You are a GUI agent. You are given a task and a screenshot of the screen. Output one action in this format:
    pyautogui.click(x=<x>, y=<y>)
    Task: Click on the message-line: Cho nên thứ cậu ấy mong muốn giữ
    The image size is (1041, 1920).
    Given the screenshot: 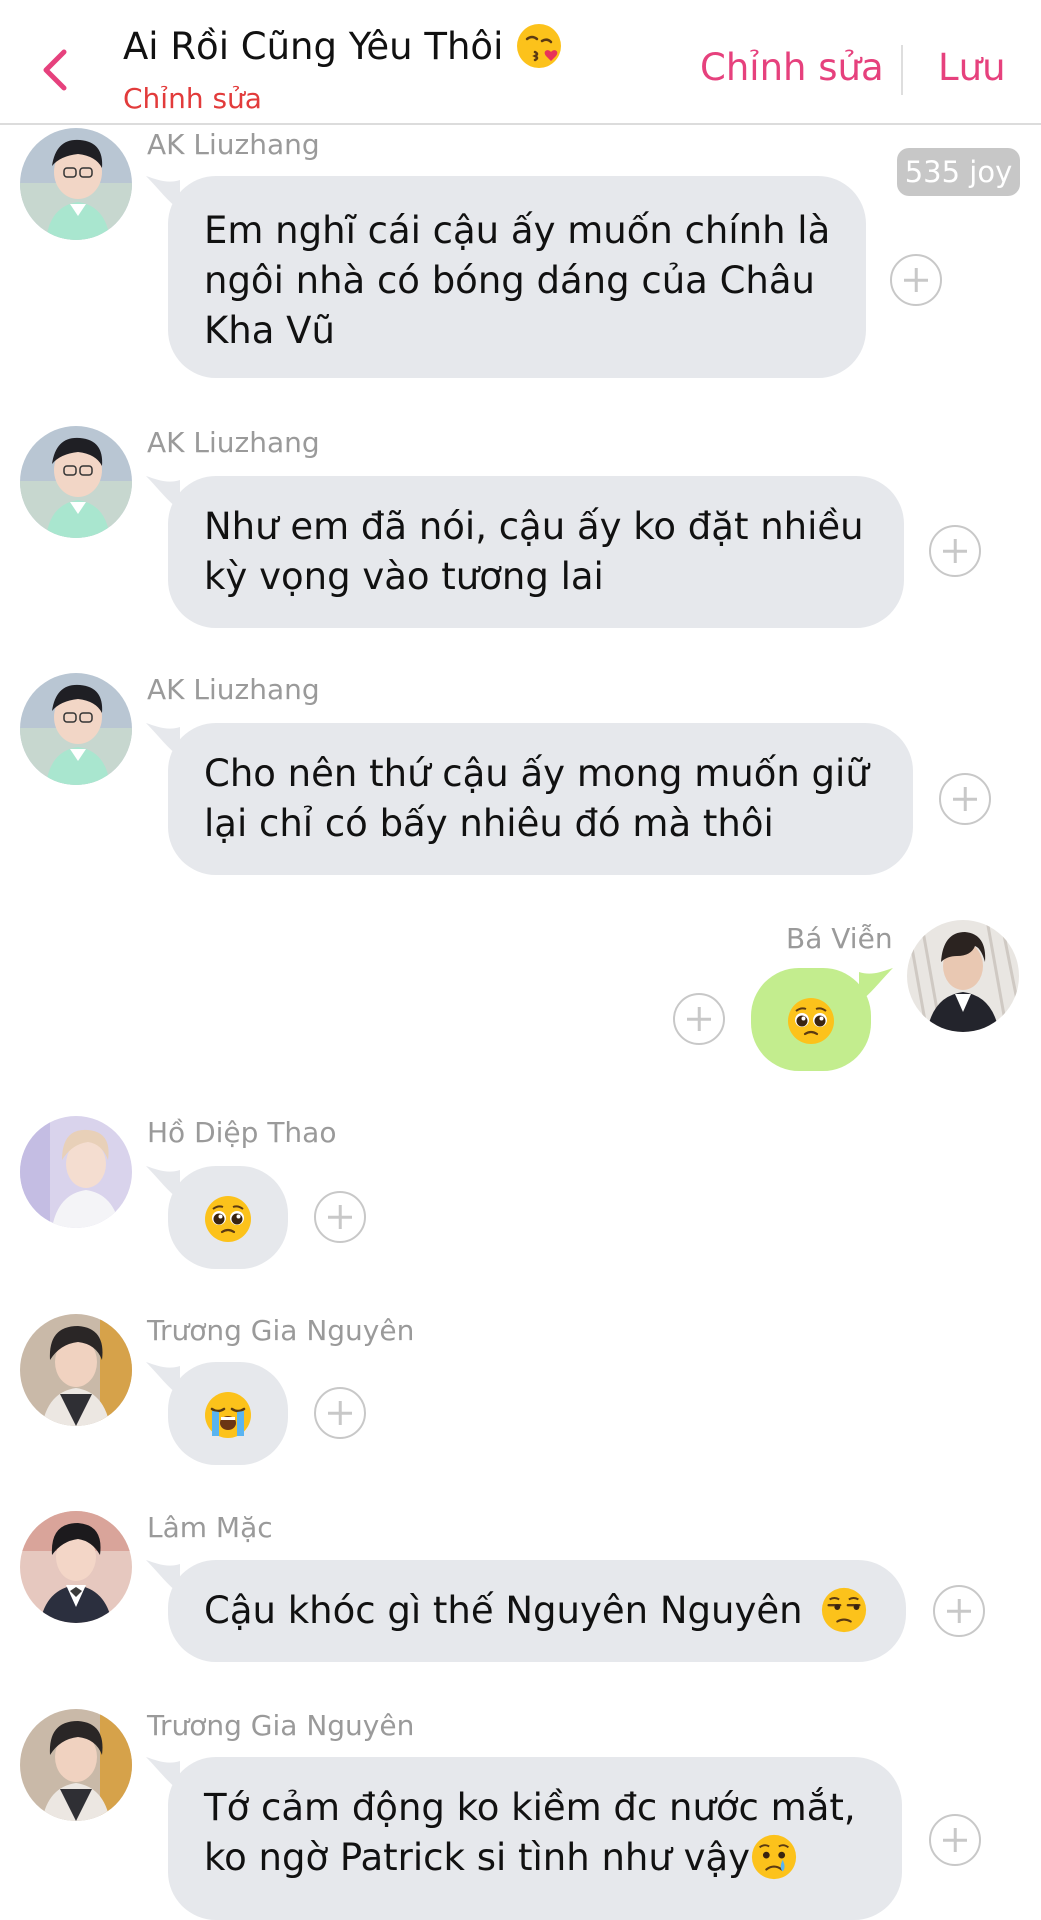 What is the action you would take?
    pyautogui.click(x=536, y=773)
    